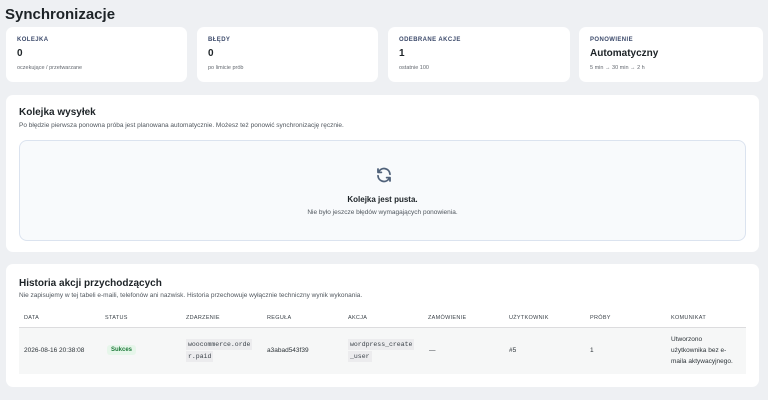 The height and width of the screenshot is (400, 768). What do you see at coordinates (513, 350) in the screenshot?
I see `cell-user: #5` at bounding box center [513, 350].